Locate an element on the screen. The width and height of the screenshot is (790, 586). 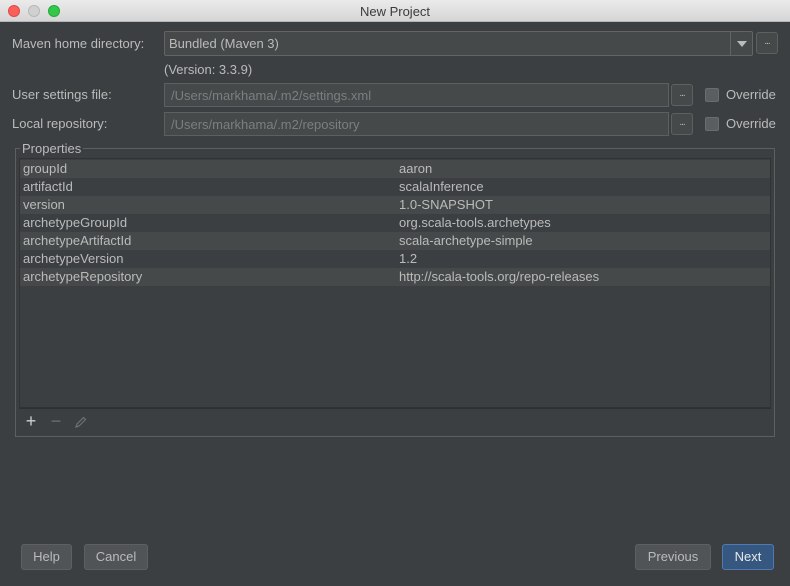
property-value: 1.2 is located at coordinates (408, 258).